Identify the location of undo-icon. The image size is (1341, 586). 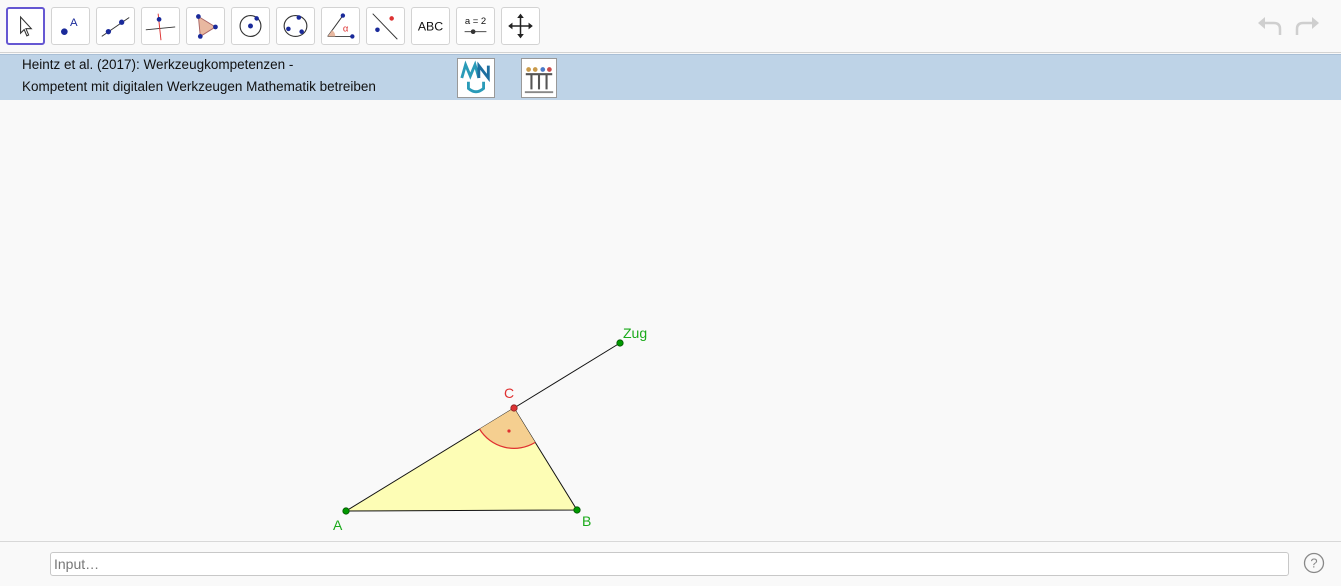
(1270, 27).